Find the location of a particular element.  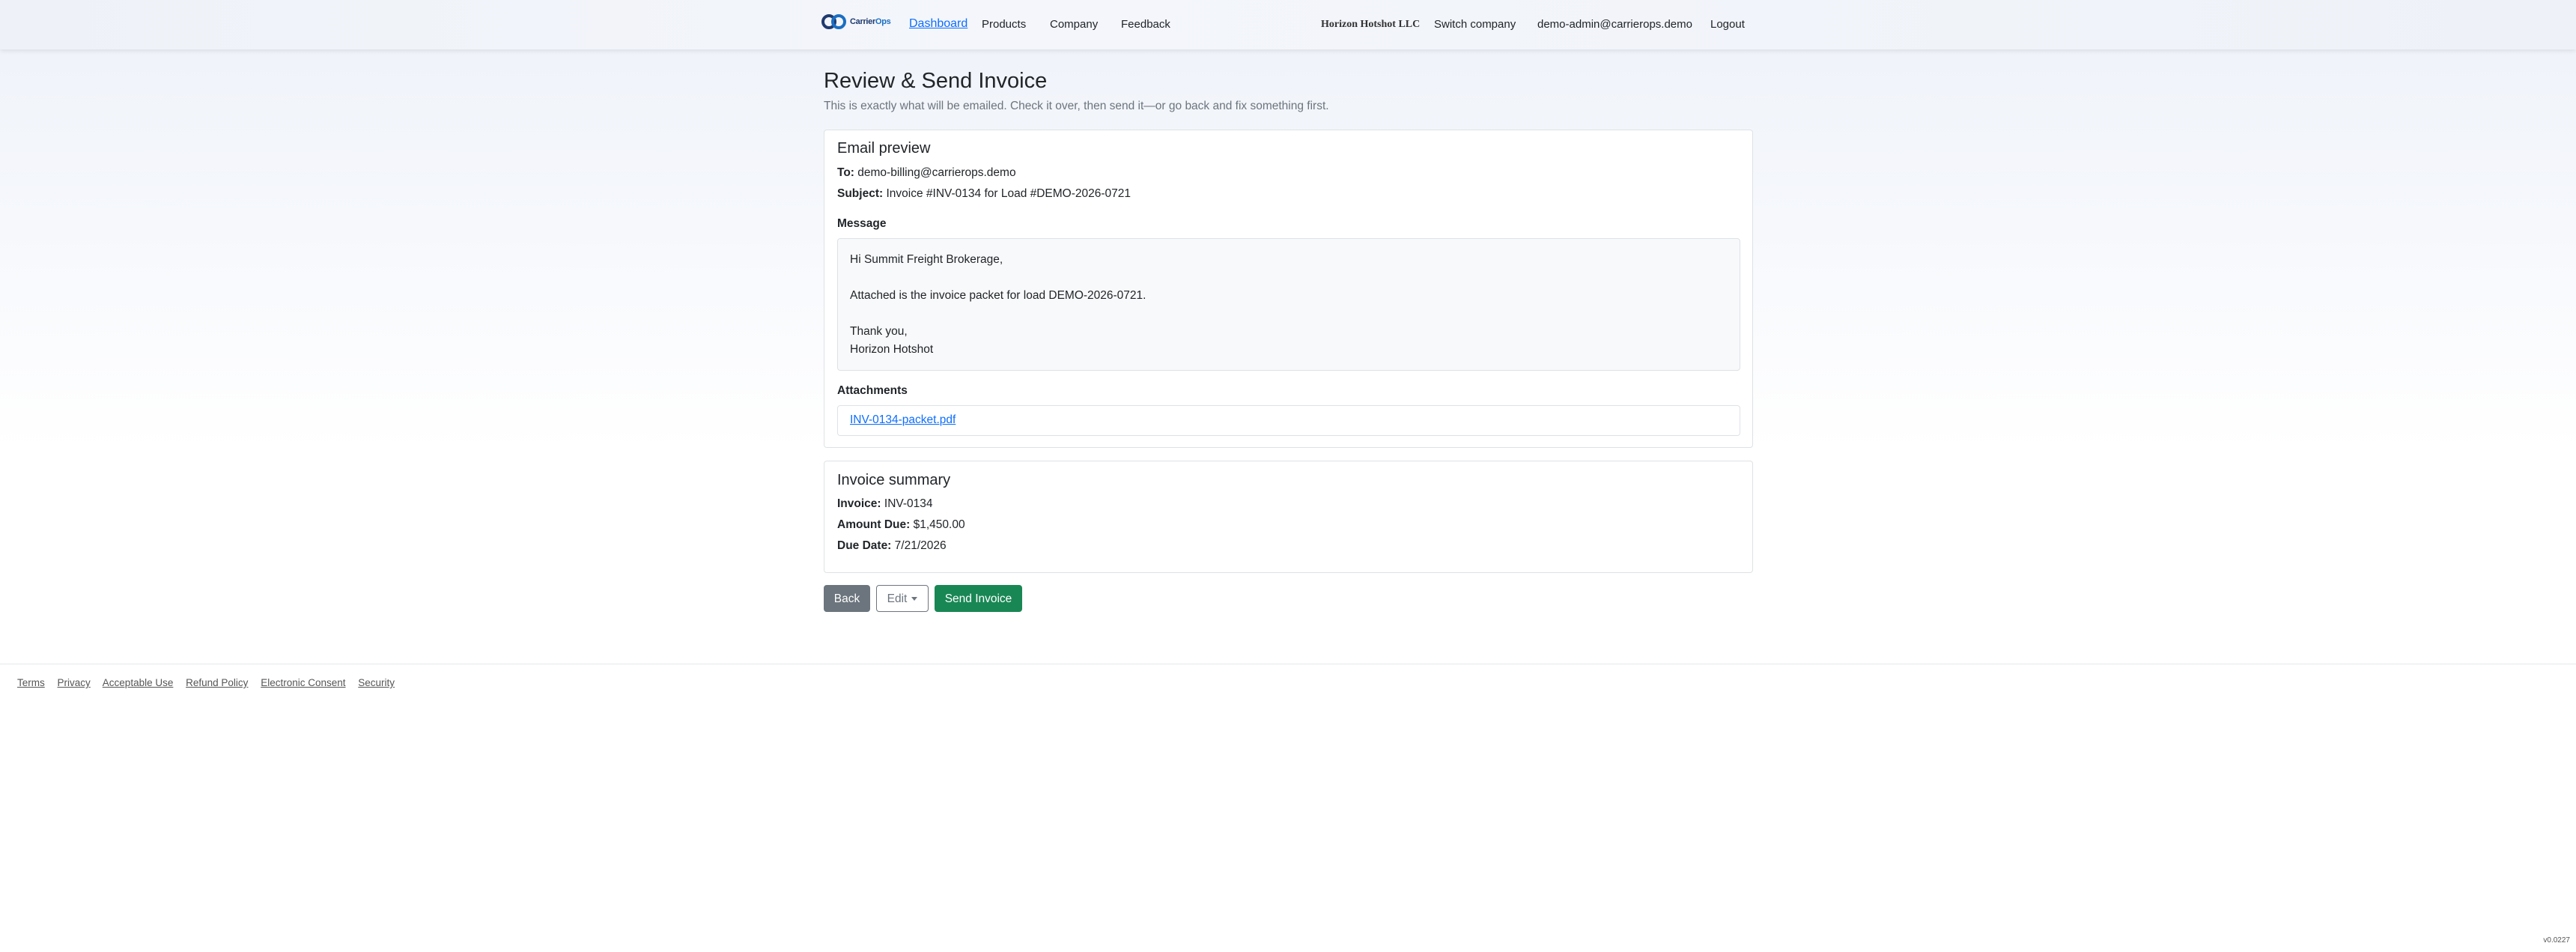

message-closing: Thank you, is located at coordinates (879, 331).